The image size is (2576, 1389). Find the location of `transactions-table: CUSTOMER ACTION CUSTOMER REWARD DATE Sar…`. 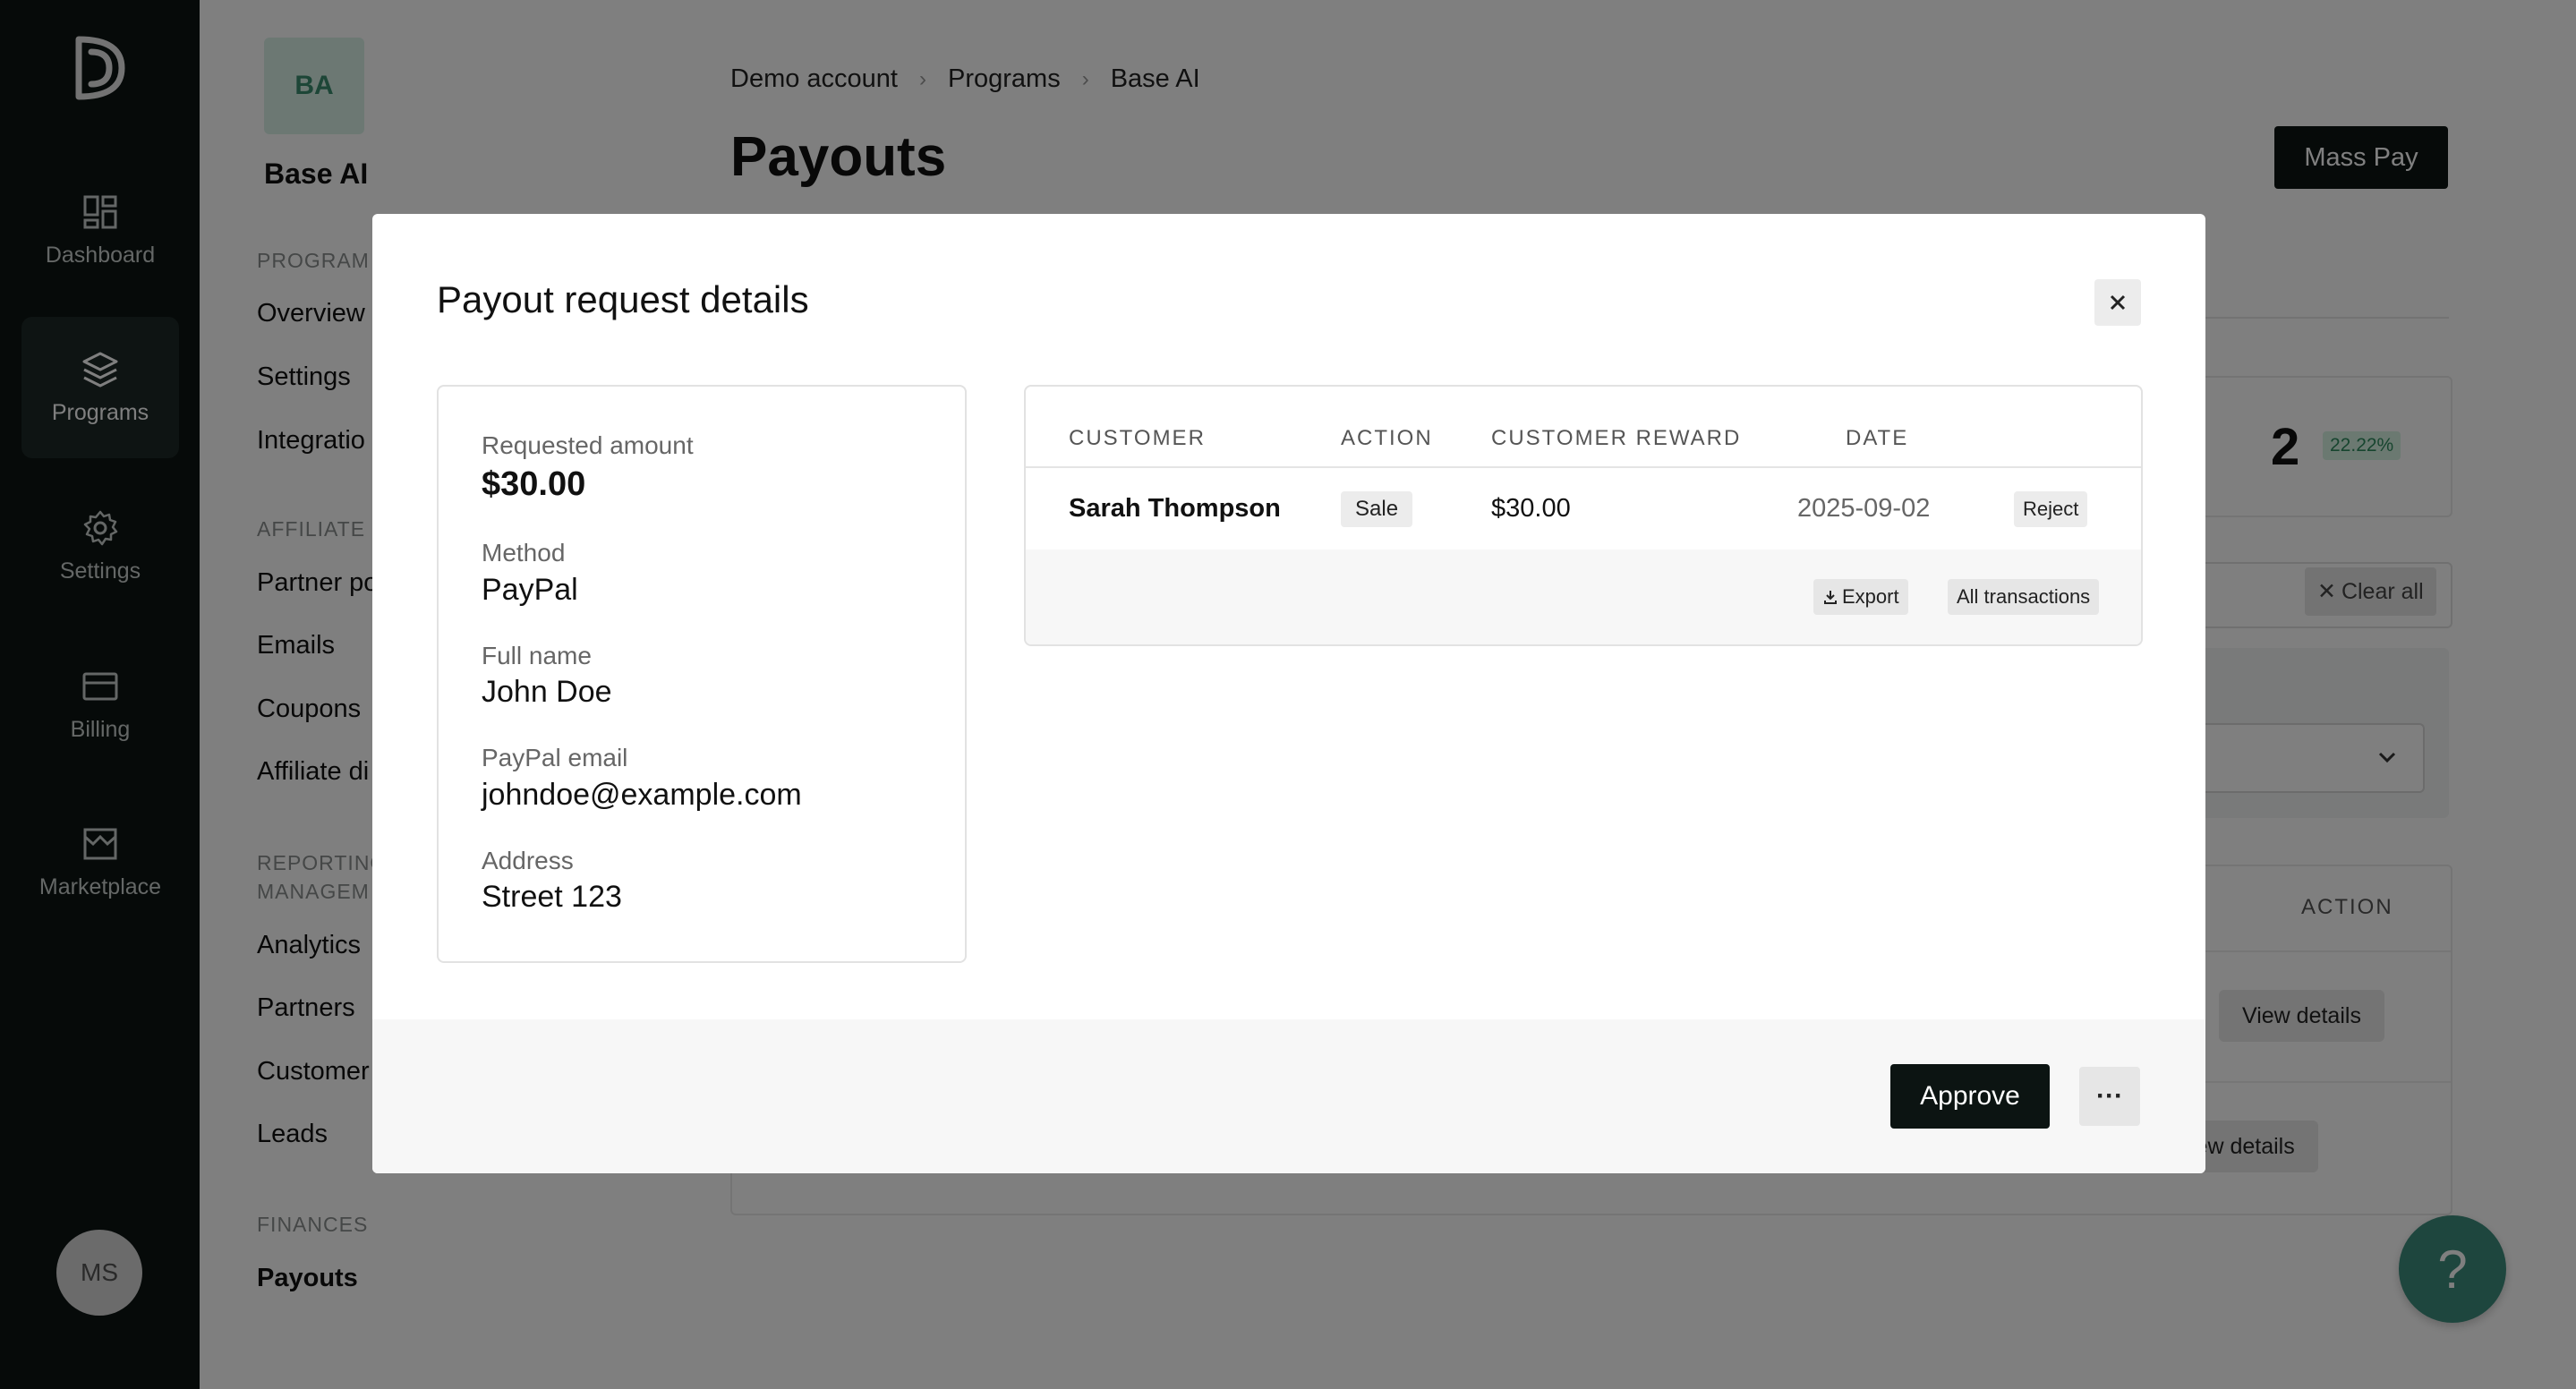

transactions-table: CUSTOMER ACTION CUSTOMER REWARD DATE Sar… is located at coordinates (1583, 515).